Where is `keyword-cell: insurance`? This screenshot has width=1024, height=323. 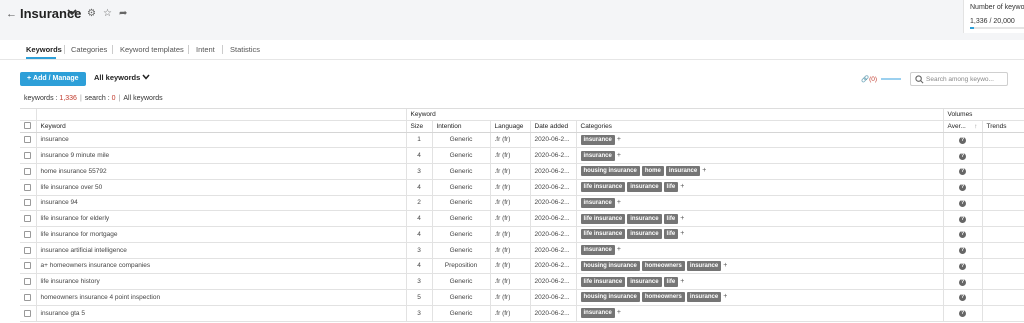
keyword-cell: insurance is located at coordinates (221, 140).